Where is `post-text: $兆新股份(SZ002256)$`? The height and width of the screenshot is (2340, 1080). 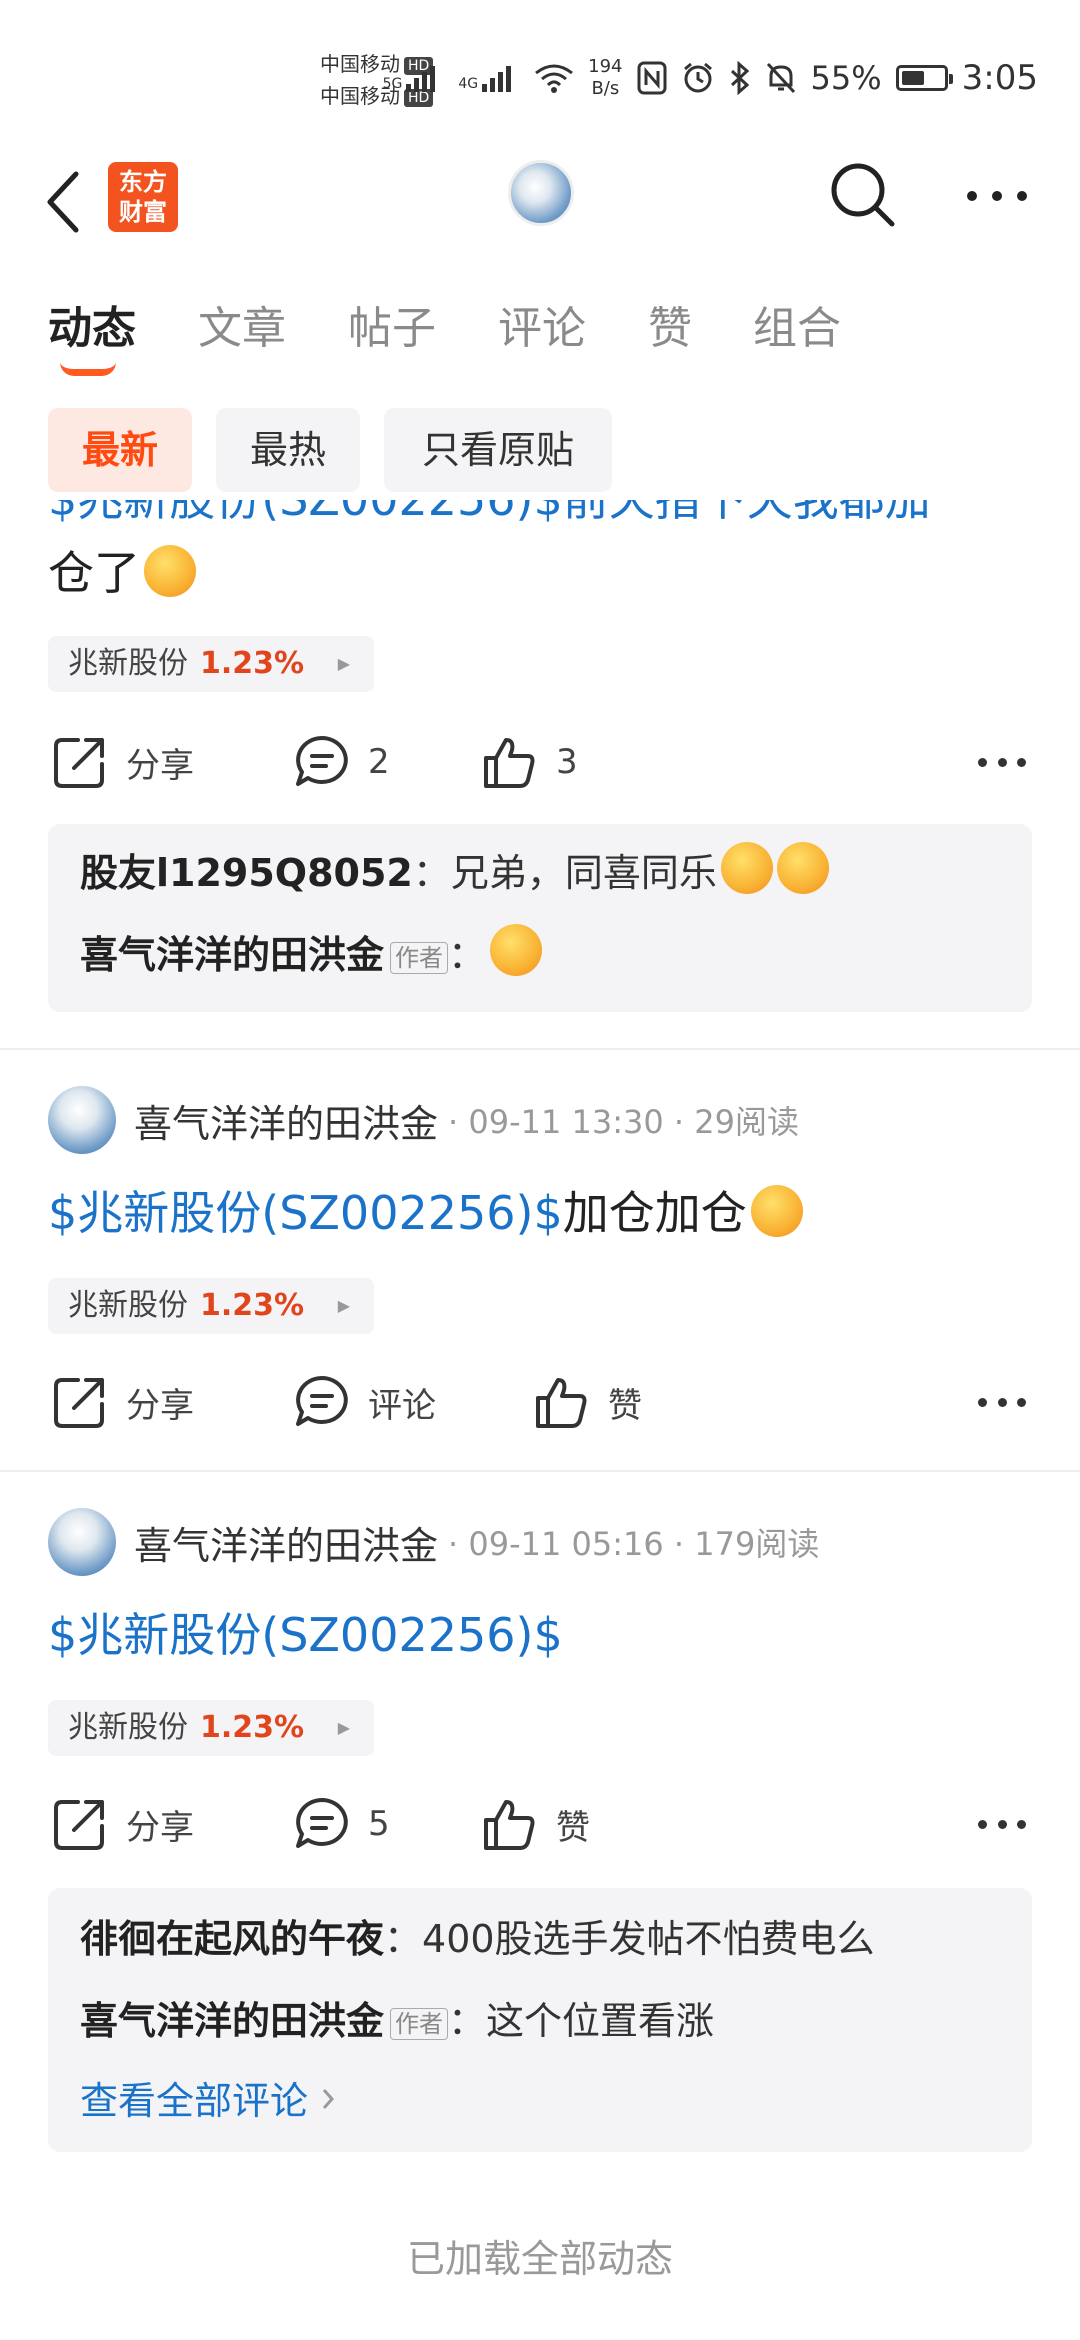
post-text: $兆新股份(SZ002256)$ is located at coordinates (305, 1635).